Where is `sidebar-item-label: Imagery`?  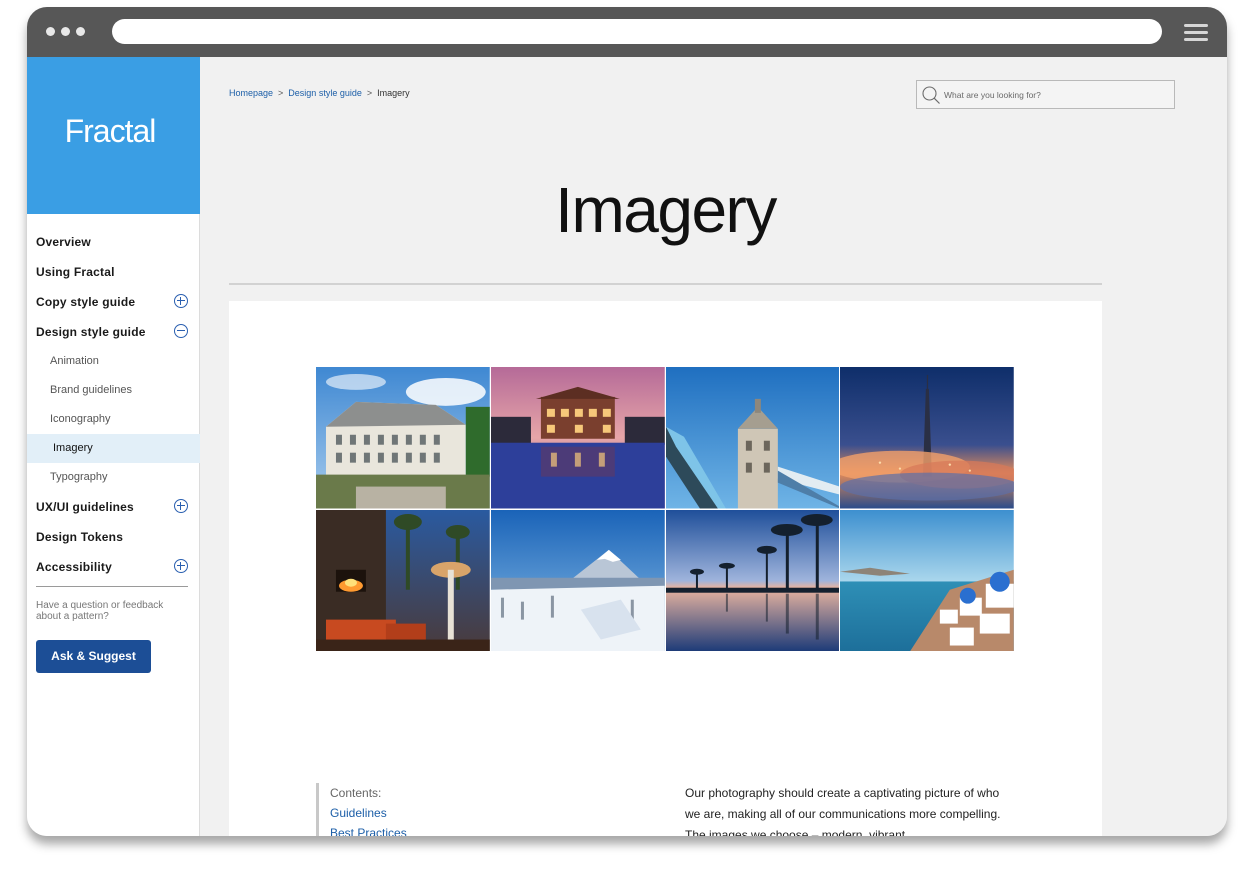
sidebar-item-label: Imagery is located at coordinates (73, 448).